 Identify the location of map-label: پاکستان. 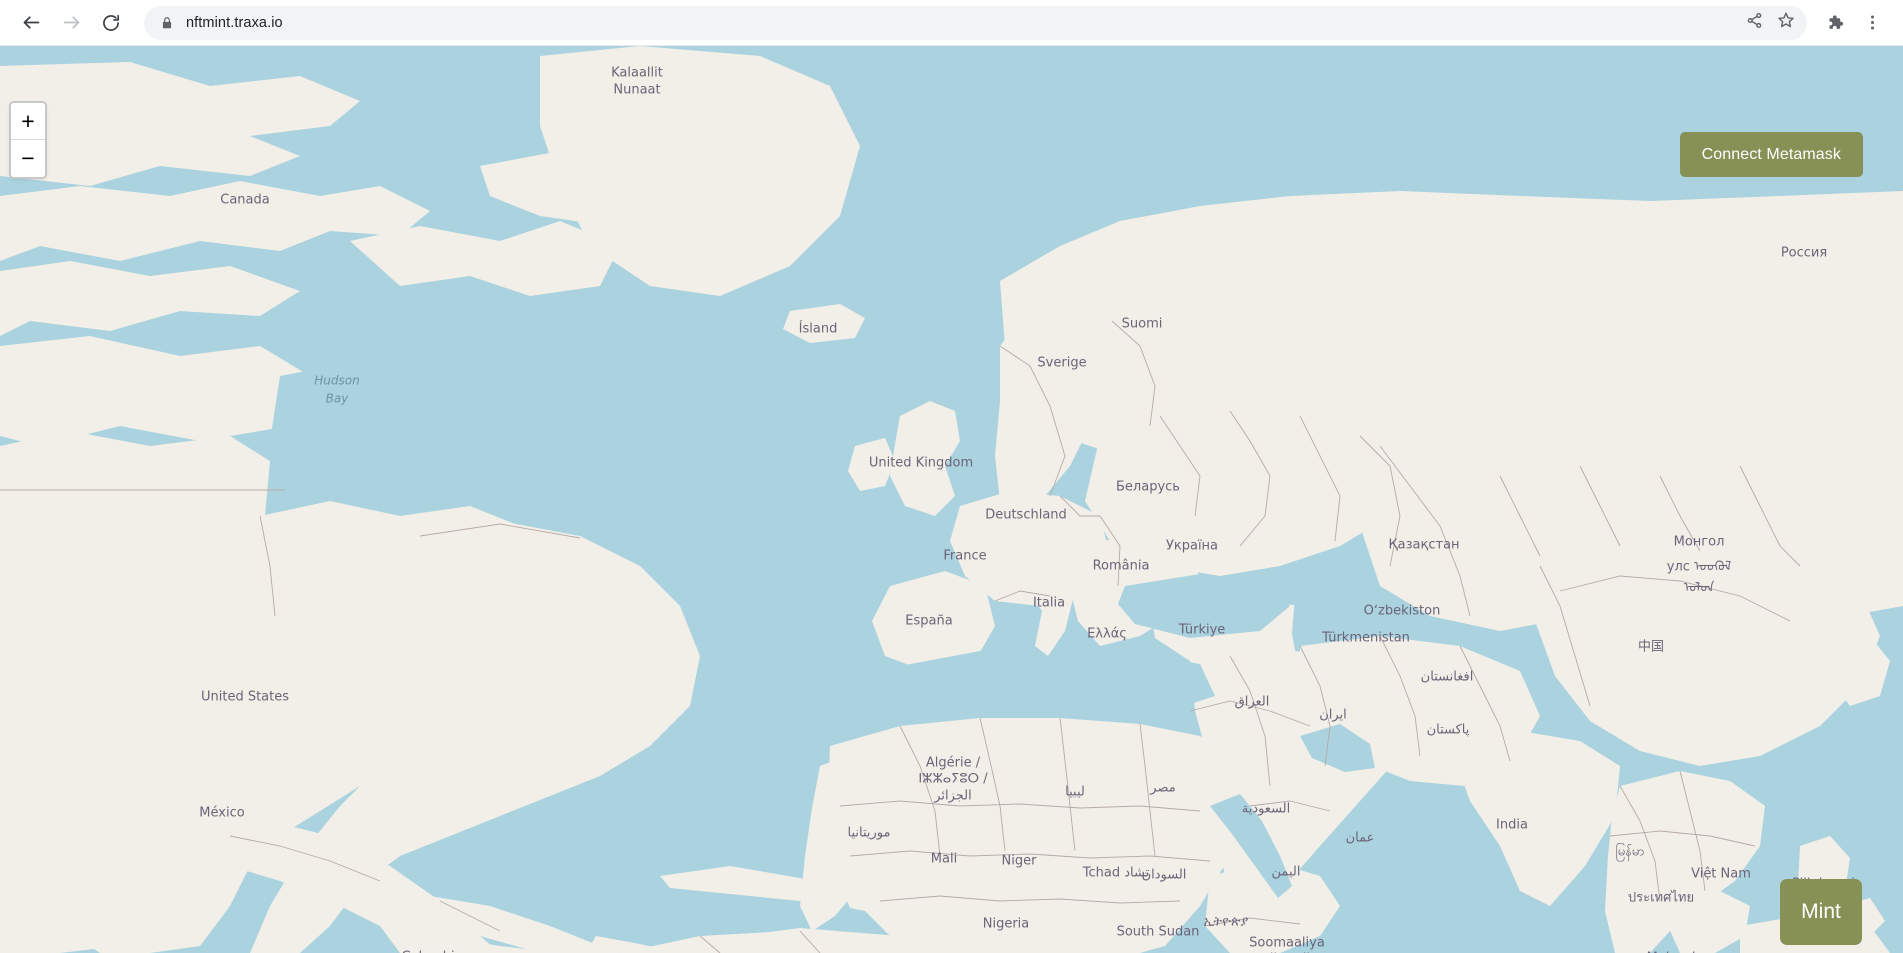
(1448, 730).